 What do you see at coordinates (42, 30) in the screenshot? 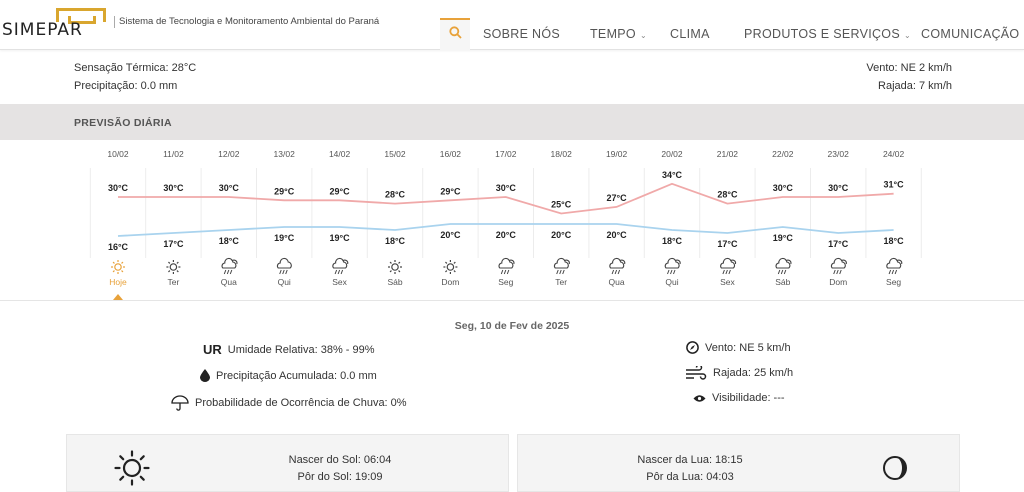
I see `logo-text: SIMEPAR` at bounding box center [42, 30].